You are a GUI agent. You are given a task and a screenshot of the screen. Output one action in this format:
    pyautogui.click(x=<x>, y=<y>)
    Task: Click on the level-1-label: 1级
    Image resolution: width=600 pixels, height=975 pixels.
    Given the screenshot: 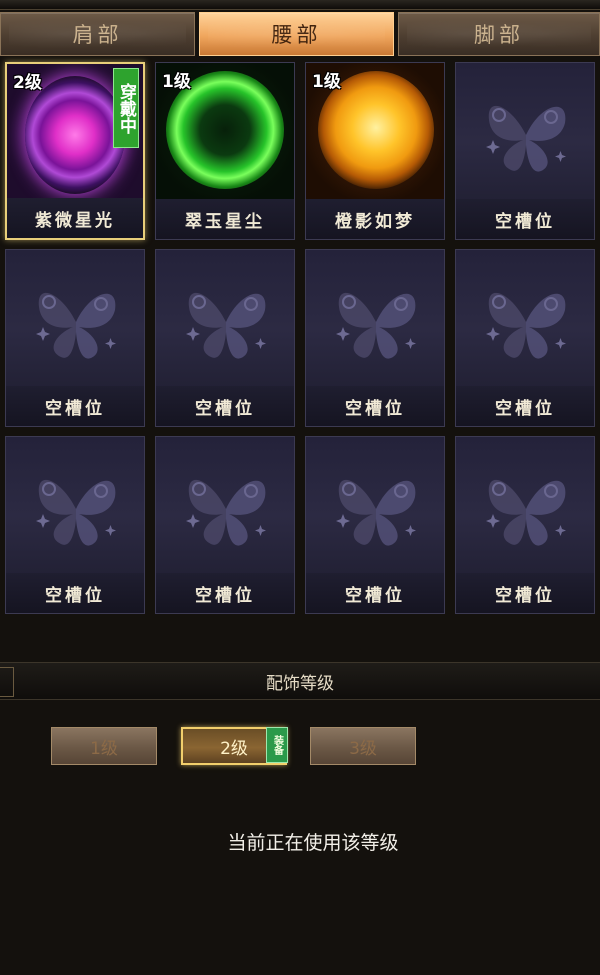 What is the action you would take?
    pyautogui.click(x=104, y=748)
    